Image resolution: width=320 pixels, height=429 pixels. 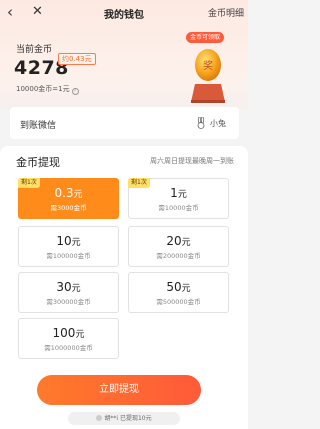 I want to click on option-requirement: 需10000金币, so click(x=178, y=208).